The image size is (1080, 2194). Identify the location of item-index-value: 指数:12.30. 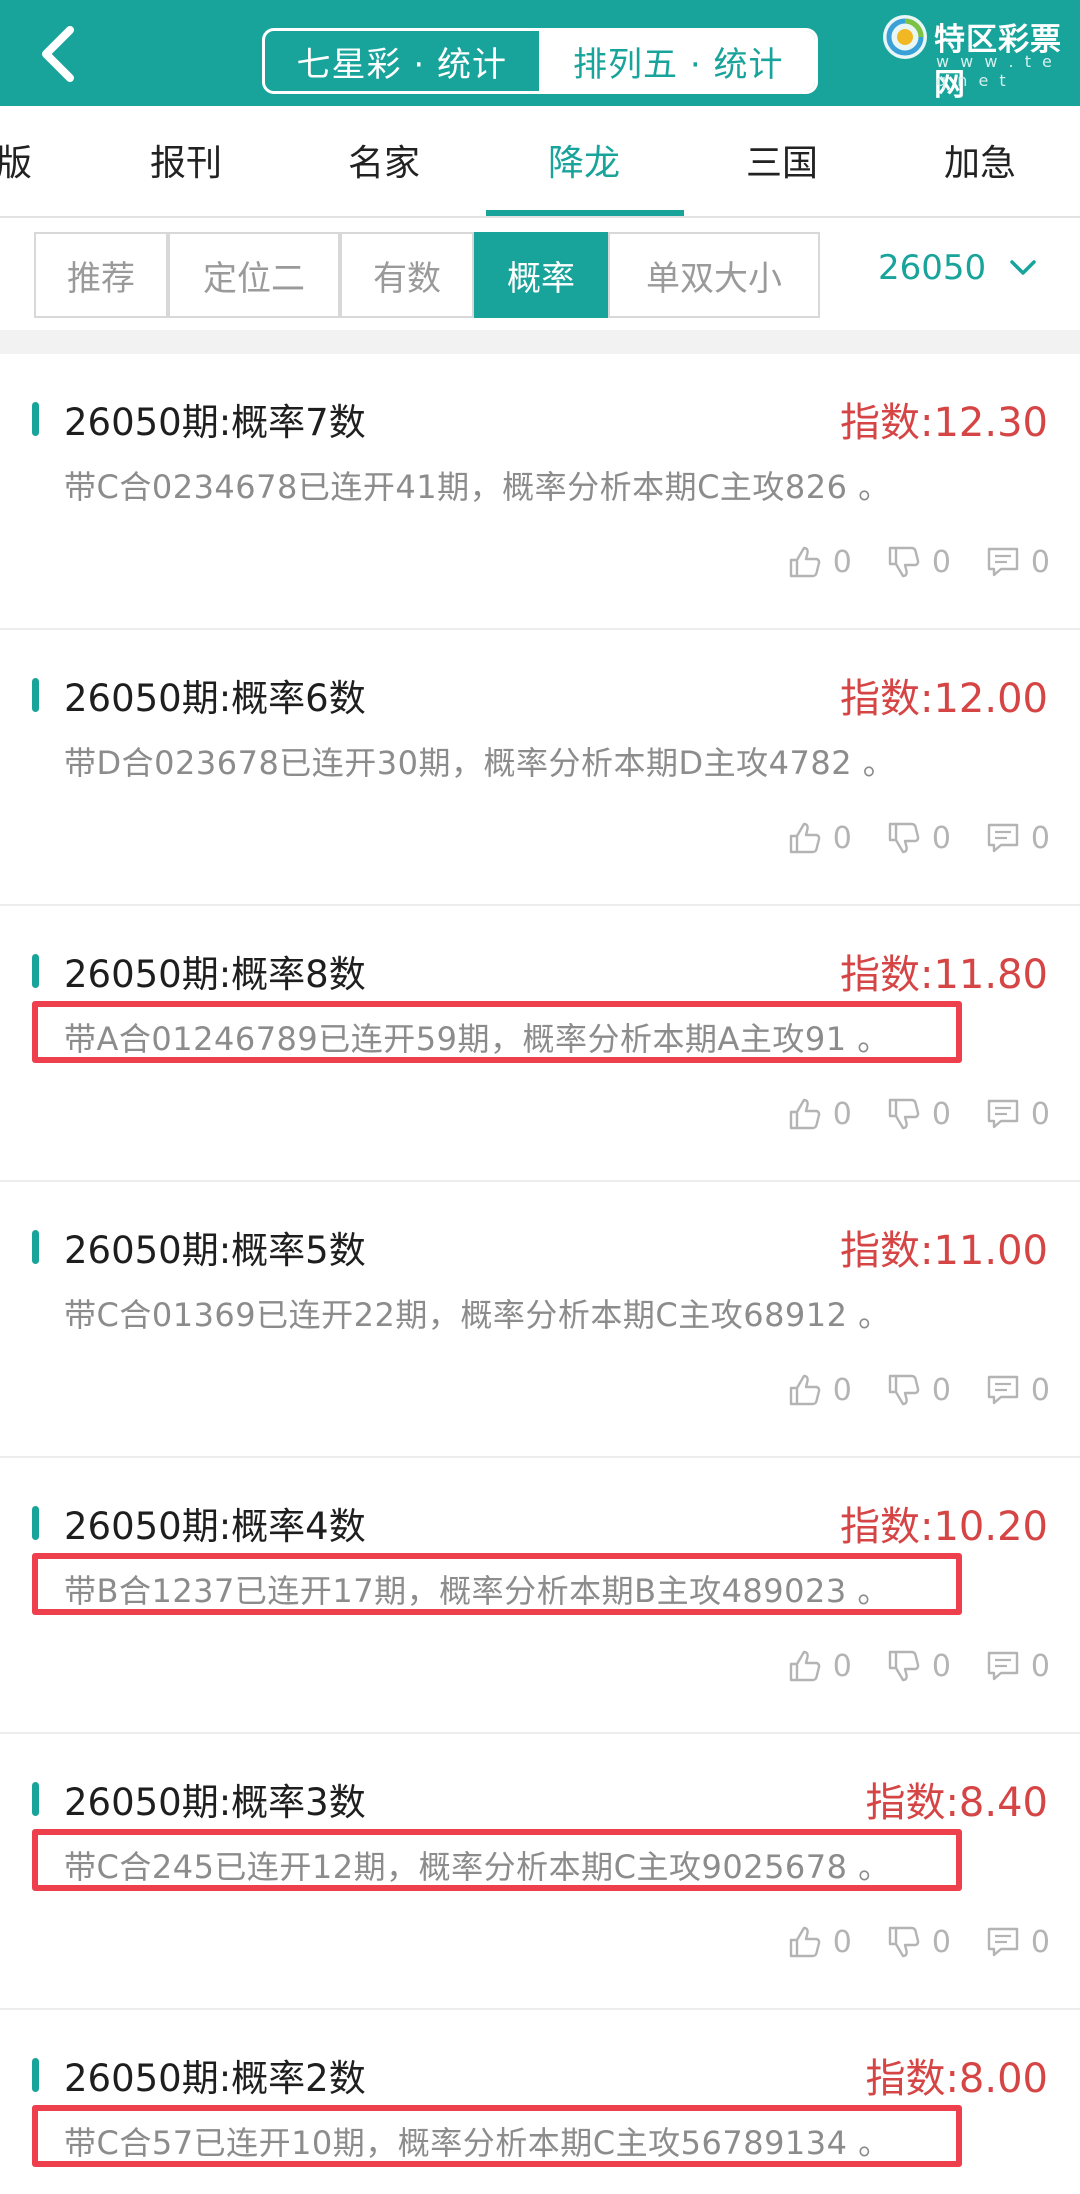
(944, 423).